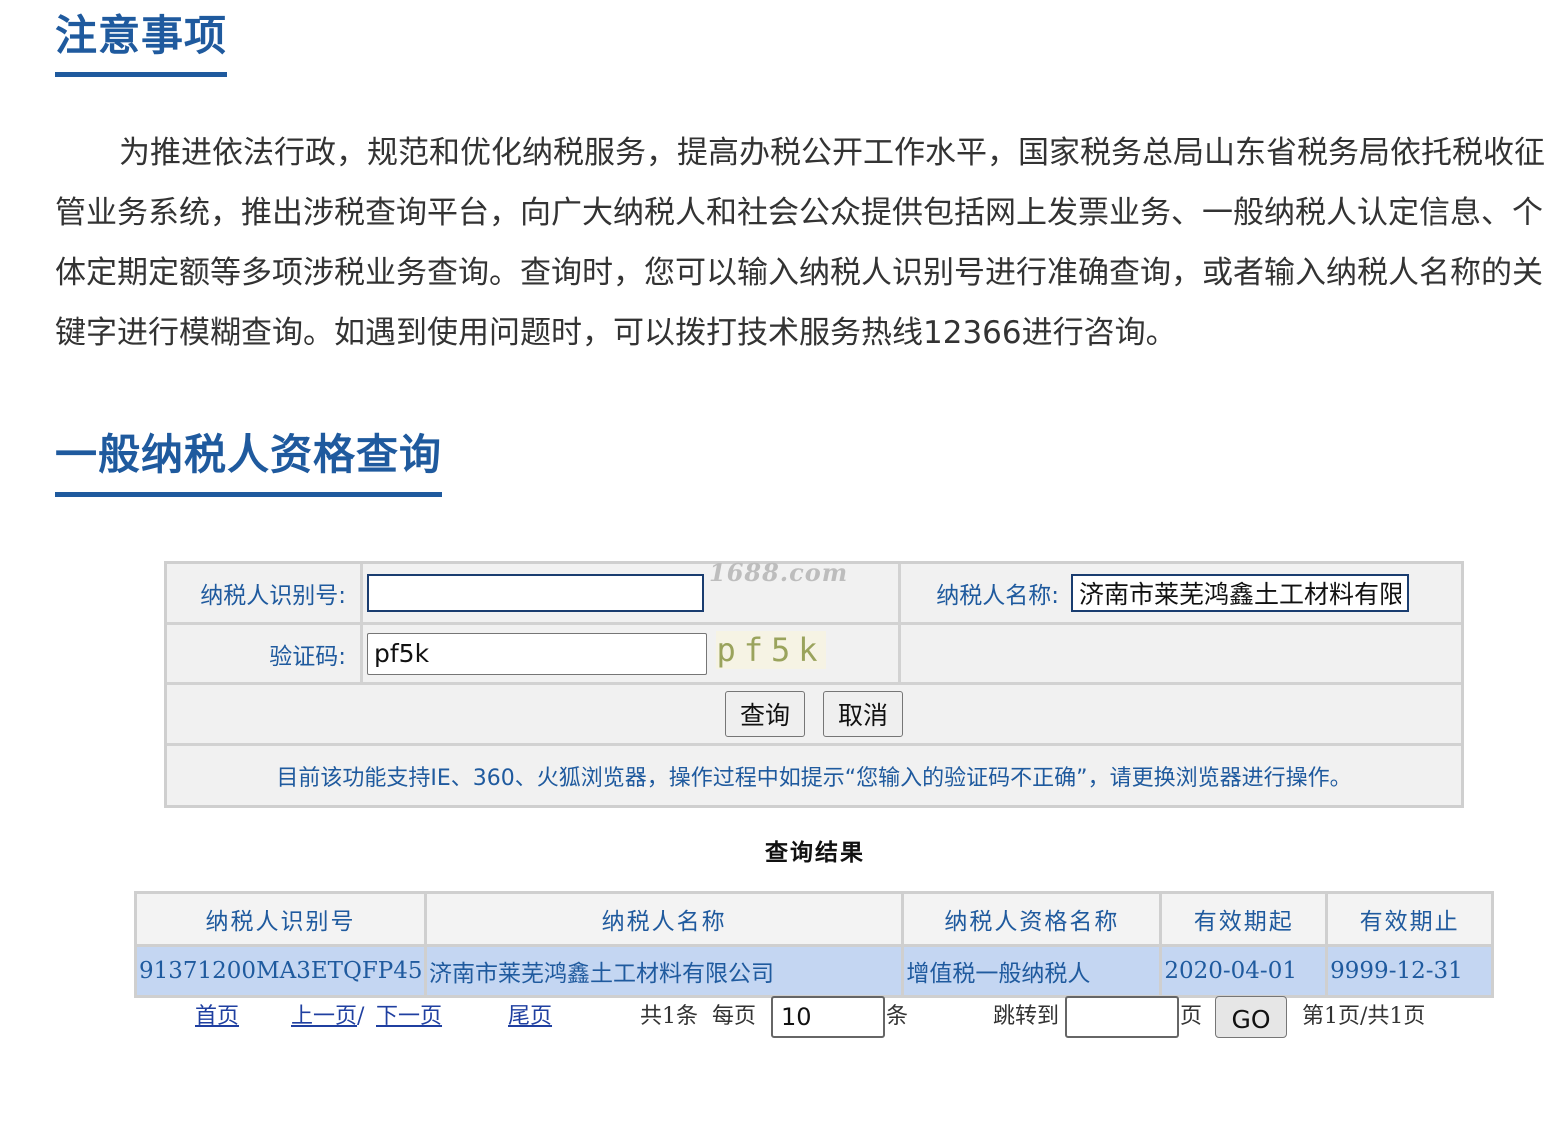 The width and height of the screenshot is (1554, 1138). What do you see at coordinates (1364, 1016) in the screenshot?
I see `page-info: 第1页/共1页` at bounding box center [1364, 1016].